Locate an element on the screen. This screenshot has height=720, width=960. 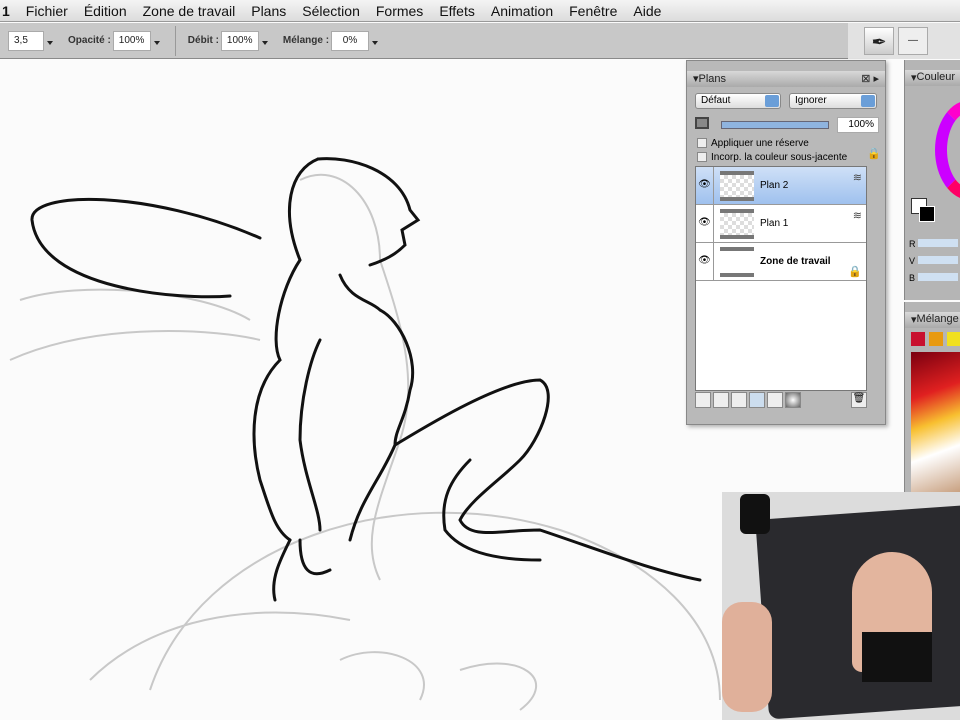
trash-icon: 🗑 is located at coordinates (859, 400).